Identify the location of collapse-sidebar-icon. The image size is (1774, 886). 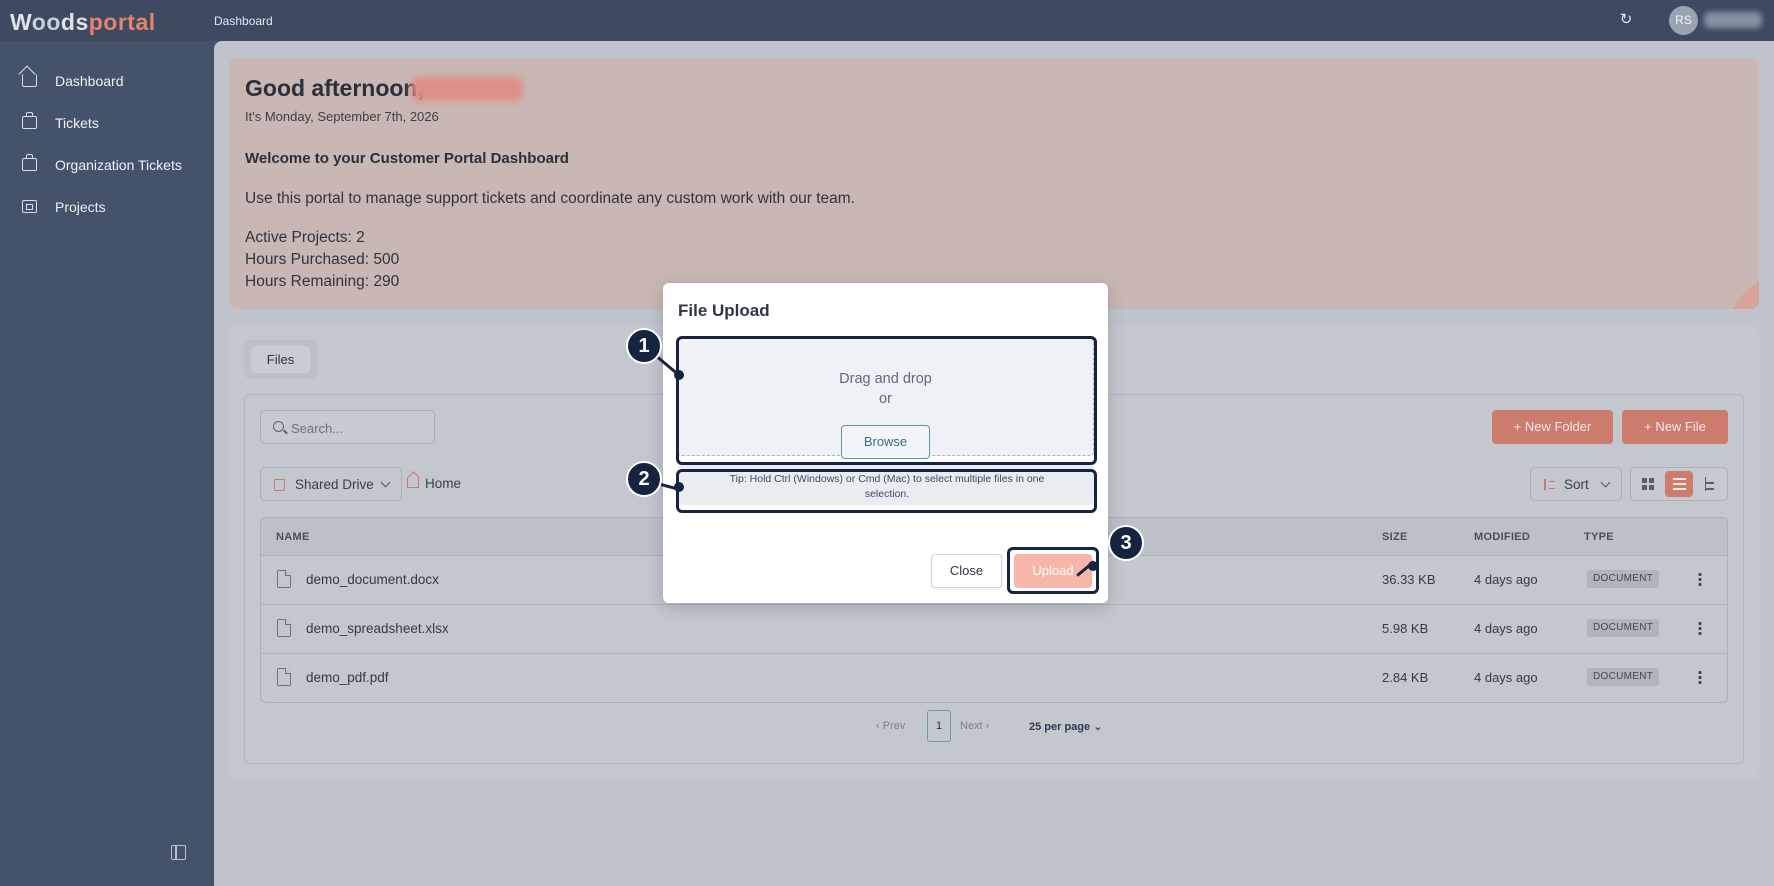
(178, 852).